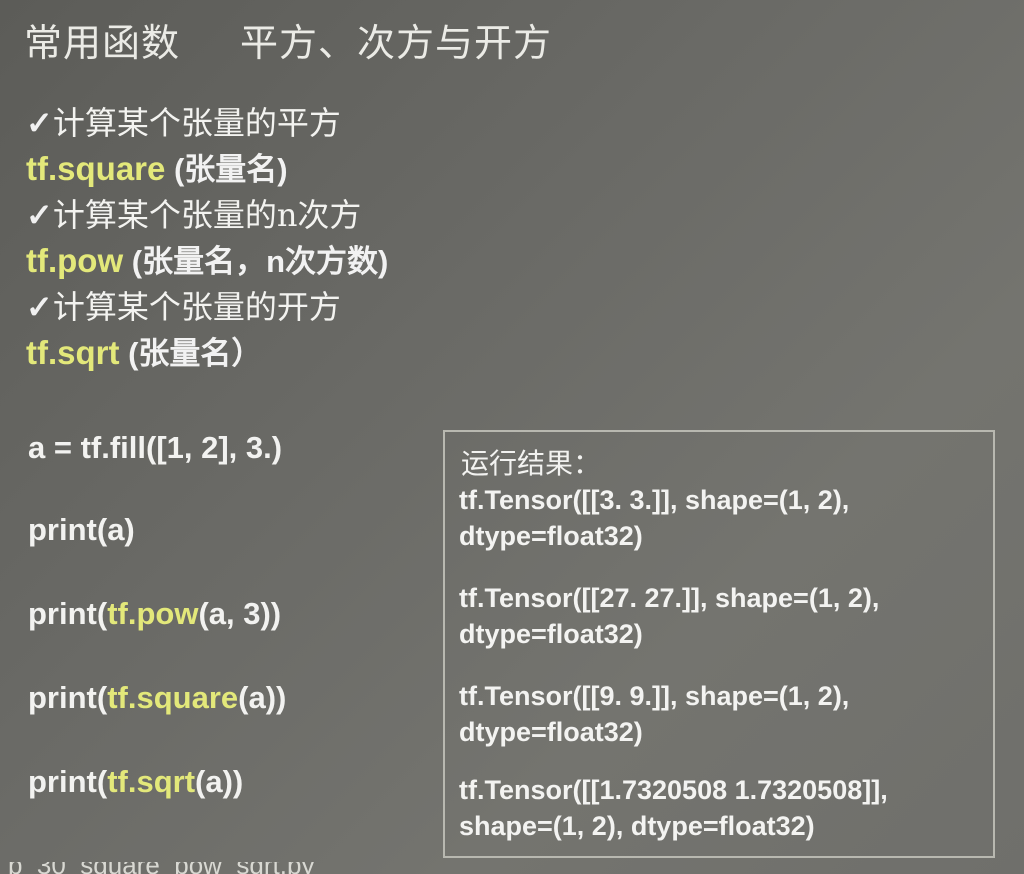  I want to click on code-line-print-sqrt: print(tf.sqrt(a)), so click(135, 782).